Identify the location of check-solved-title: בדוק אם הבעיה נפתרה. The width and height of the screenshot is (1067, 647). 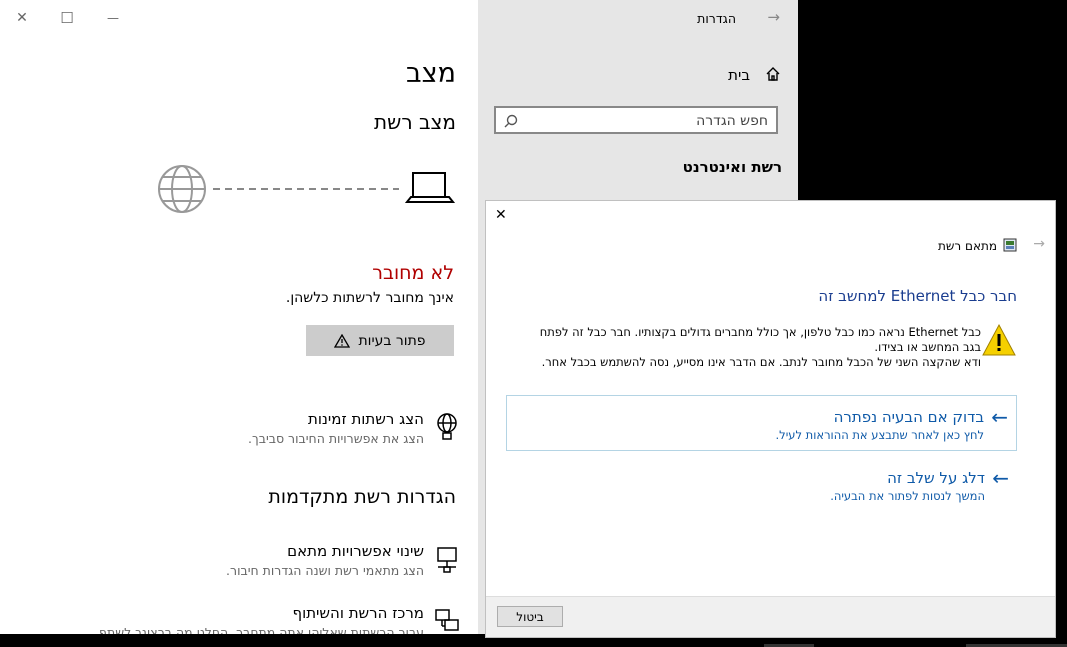
(908, 417).